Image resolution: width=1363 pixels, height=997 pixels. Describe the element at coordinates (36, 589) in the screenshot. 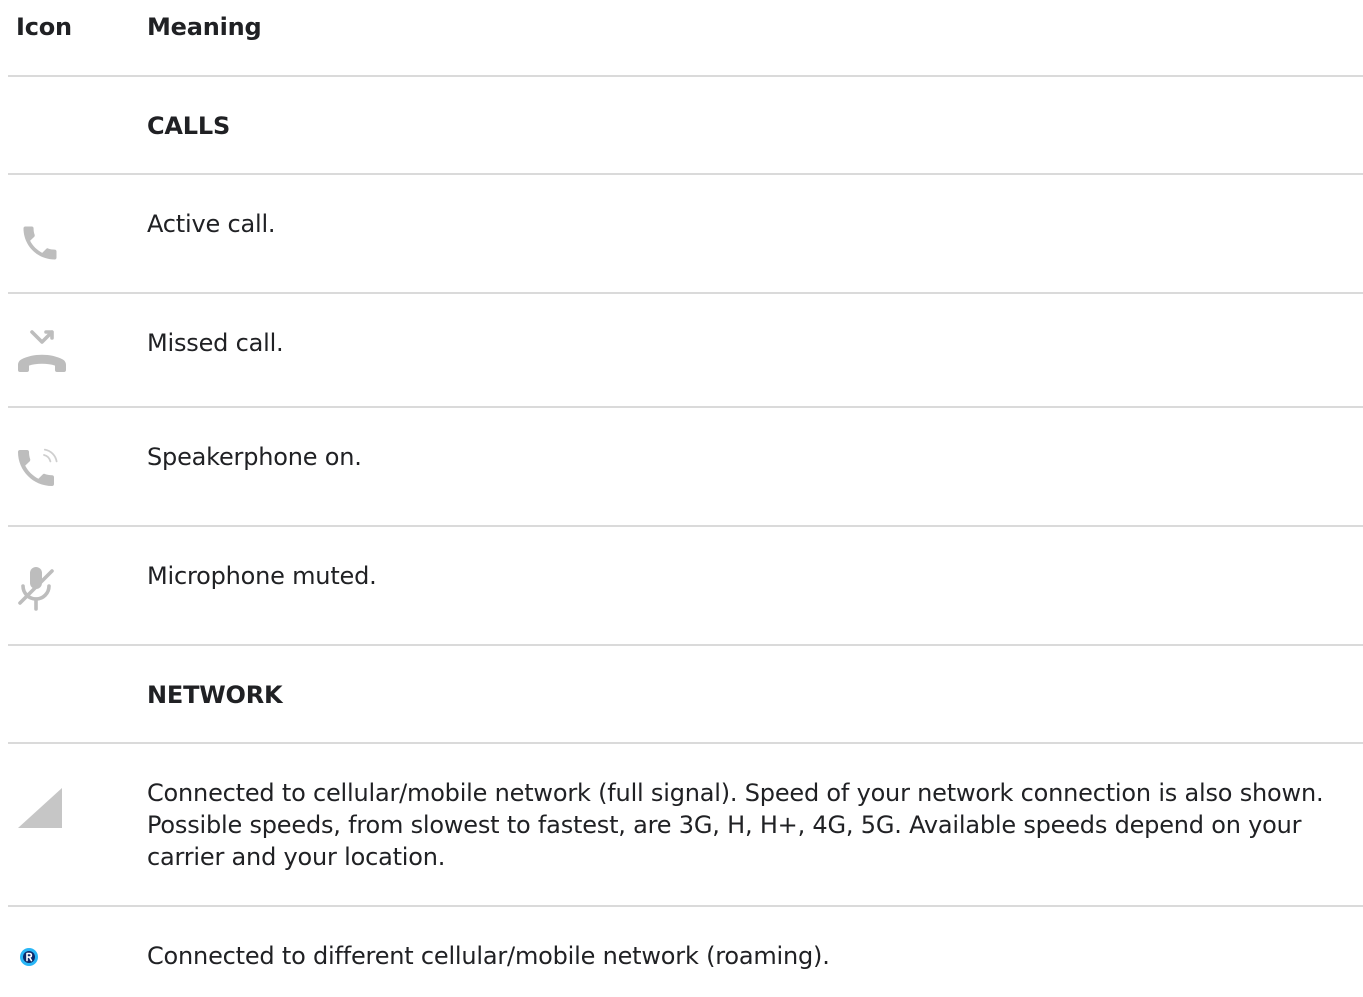

I see `mic-off-icon` at that location.